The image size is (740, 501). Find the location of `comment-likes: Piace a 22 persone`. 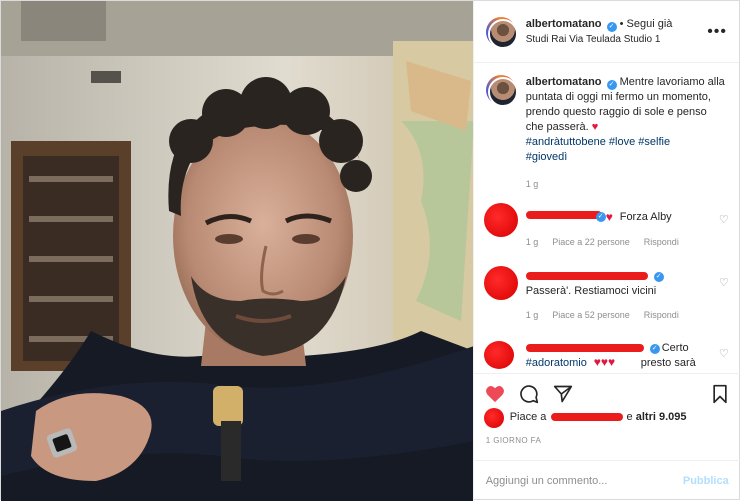

comment-likes: Piace a 22 persone is located at coordinates (591, 242).